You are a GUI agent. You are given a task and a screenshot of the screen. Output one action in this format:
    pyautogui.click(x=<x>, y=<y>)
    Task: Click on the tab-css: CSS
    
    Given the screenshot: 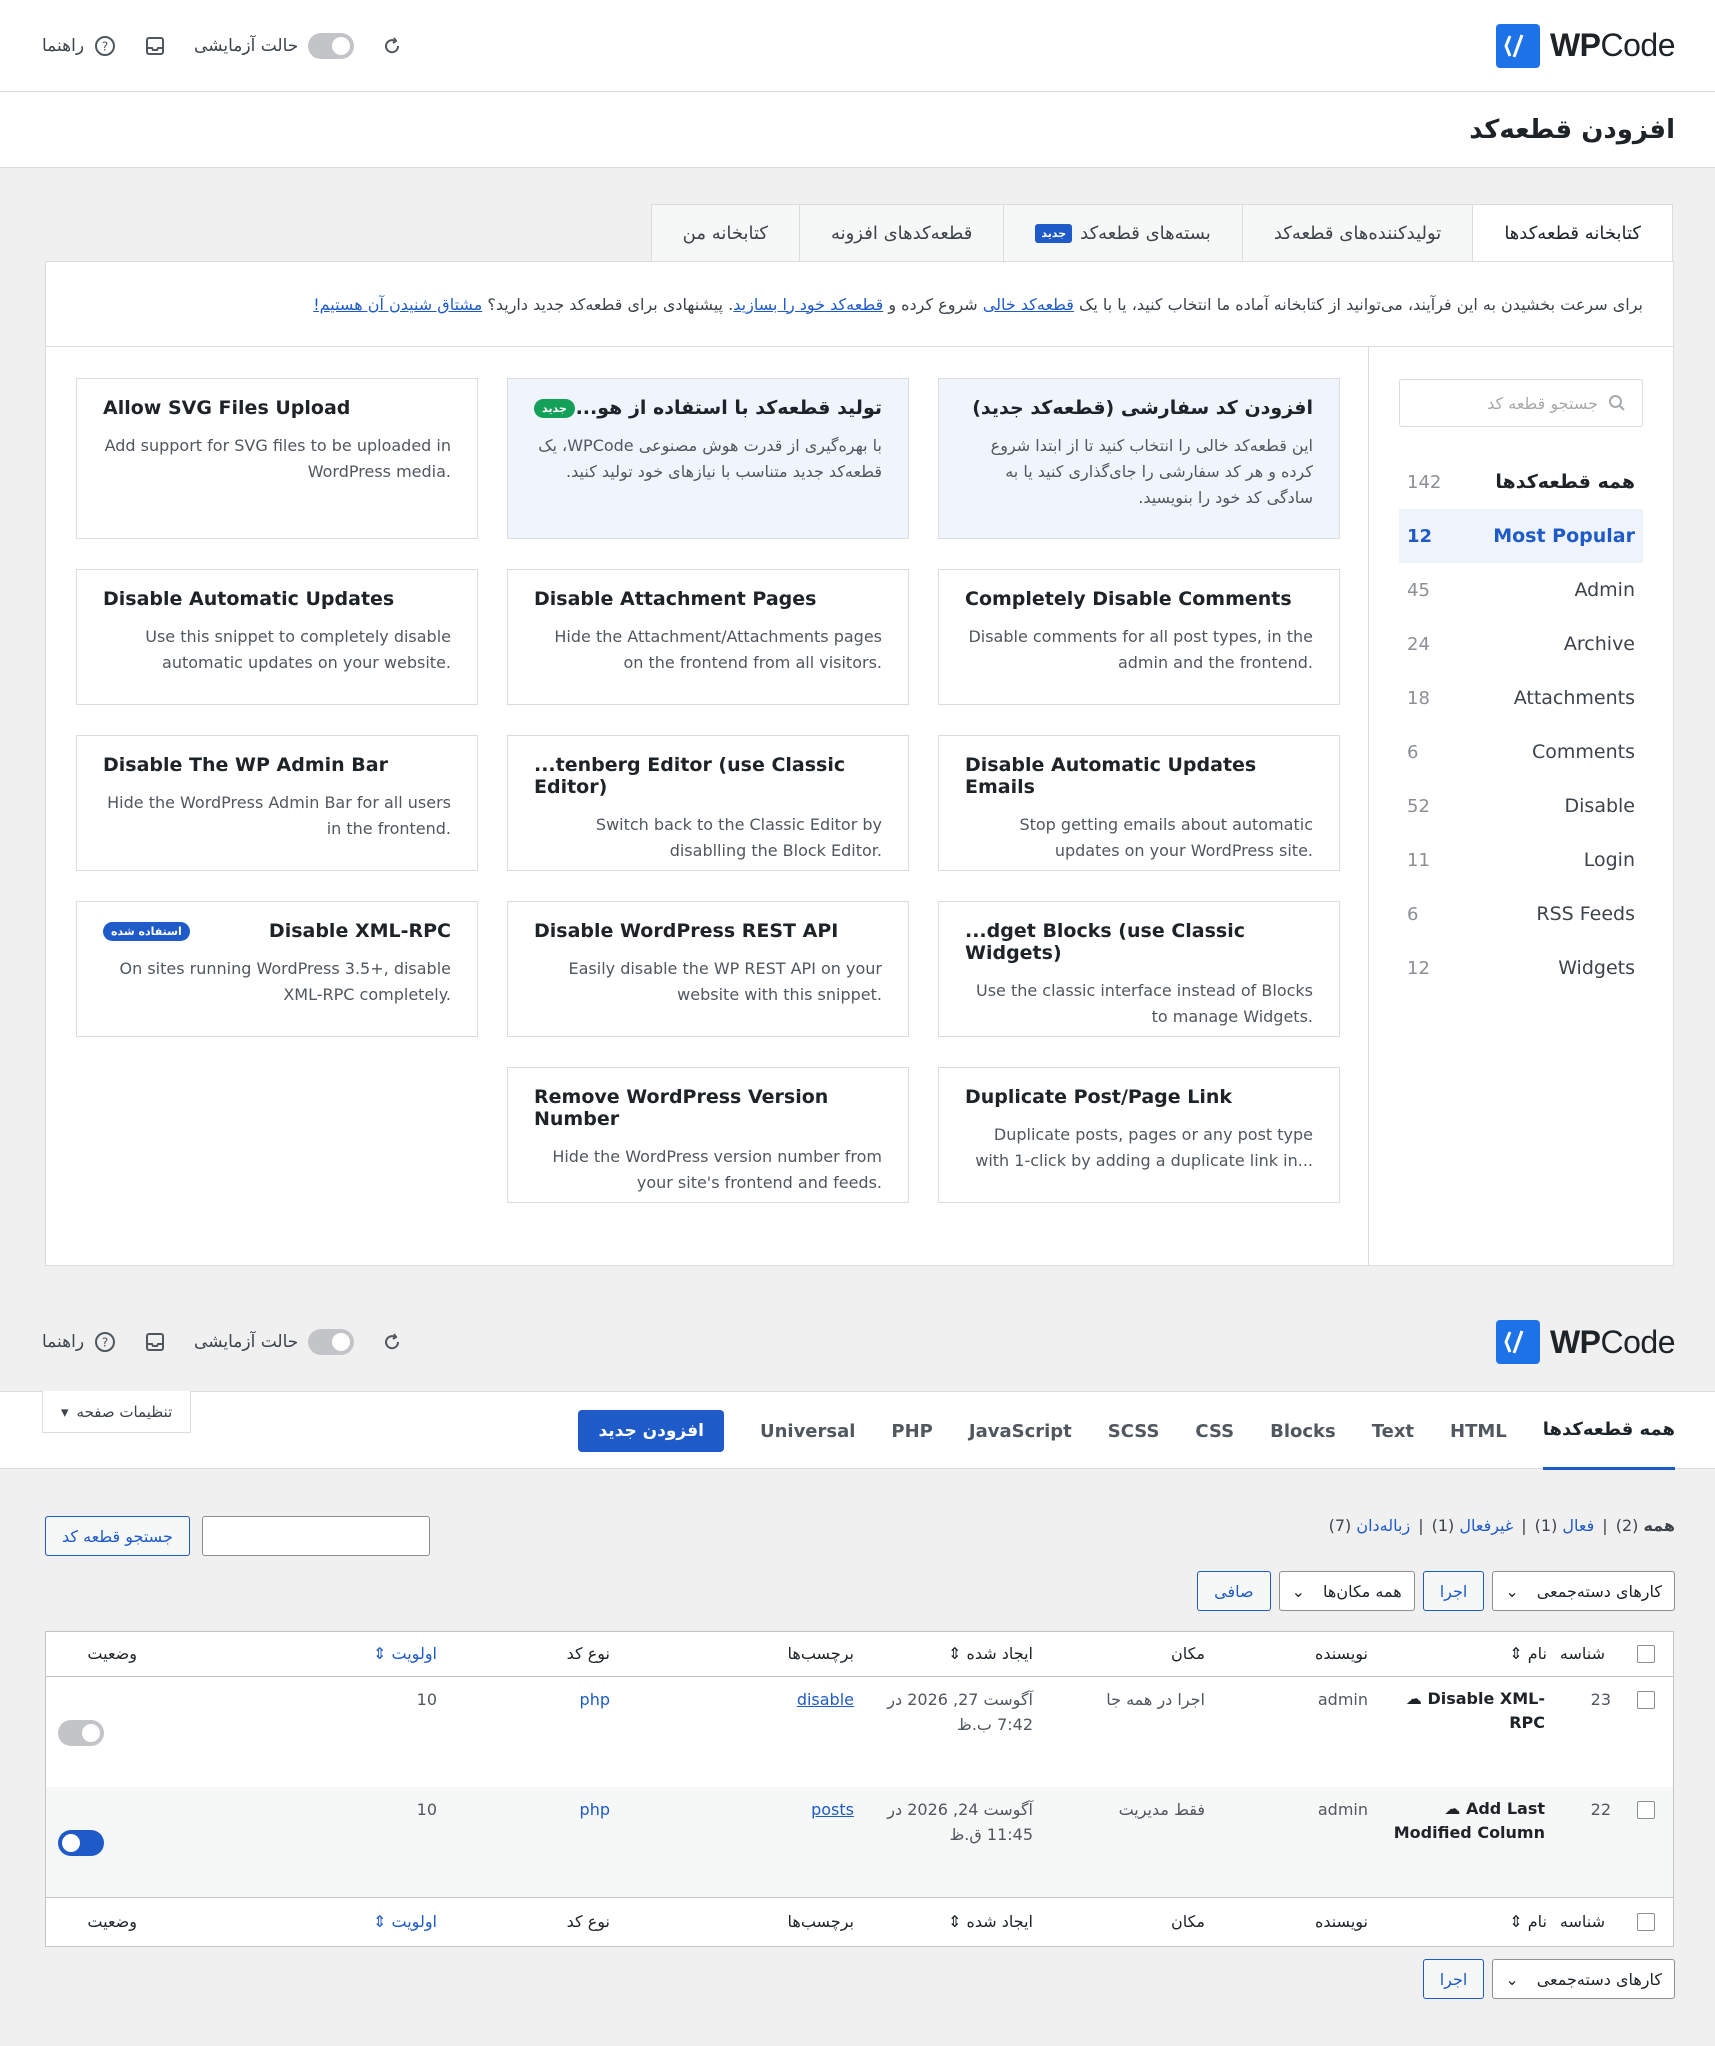 What is the action you would take?
    pyautogui.click(x=1214, y=1431)
    